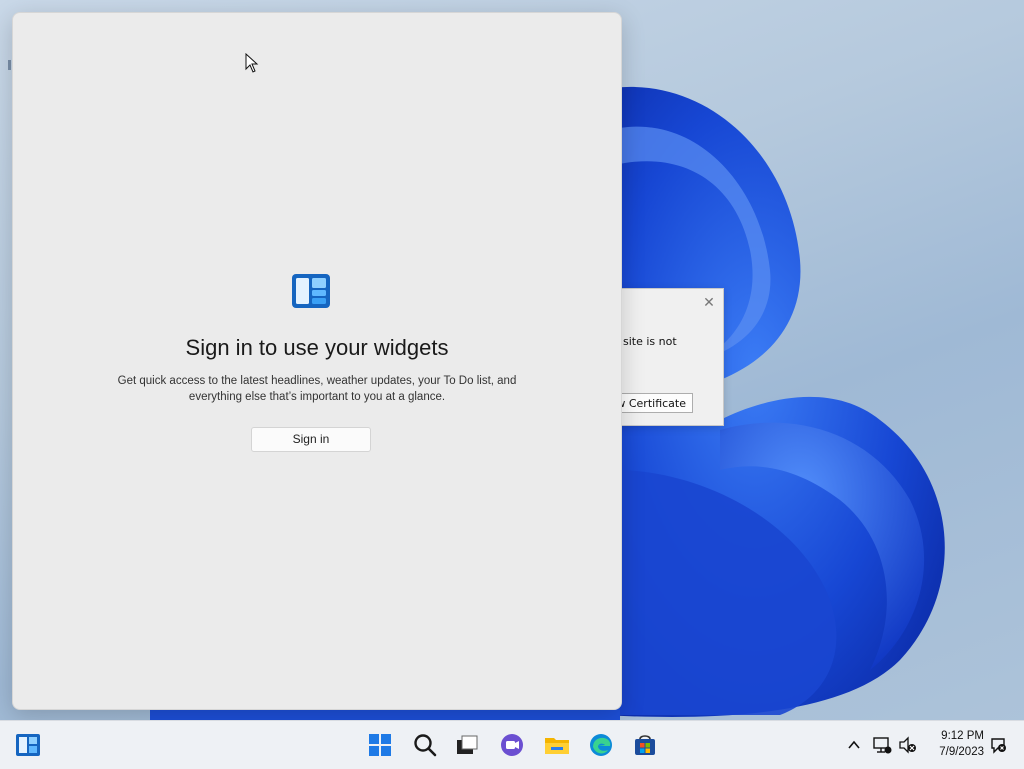 This screenshot has width=1024, height=769. I want to click on taskbar: 9:12 PM 7/9/2023, so click(512, 744).